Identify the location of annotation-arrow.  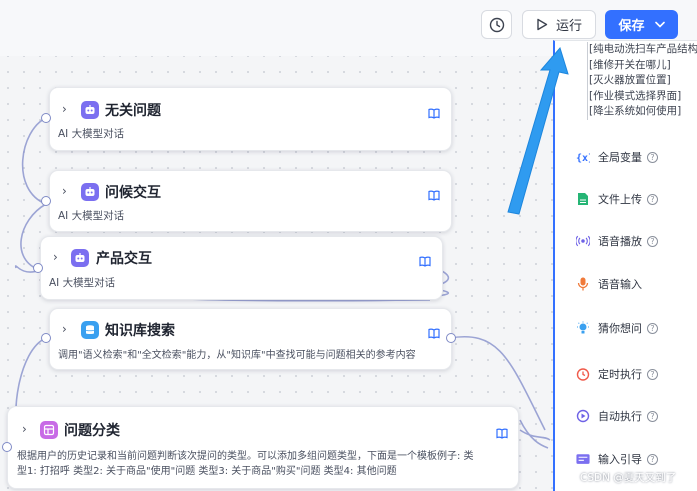
(538, 130).